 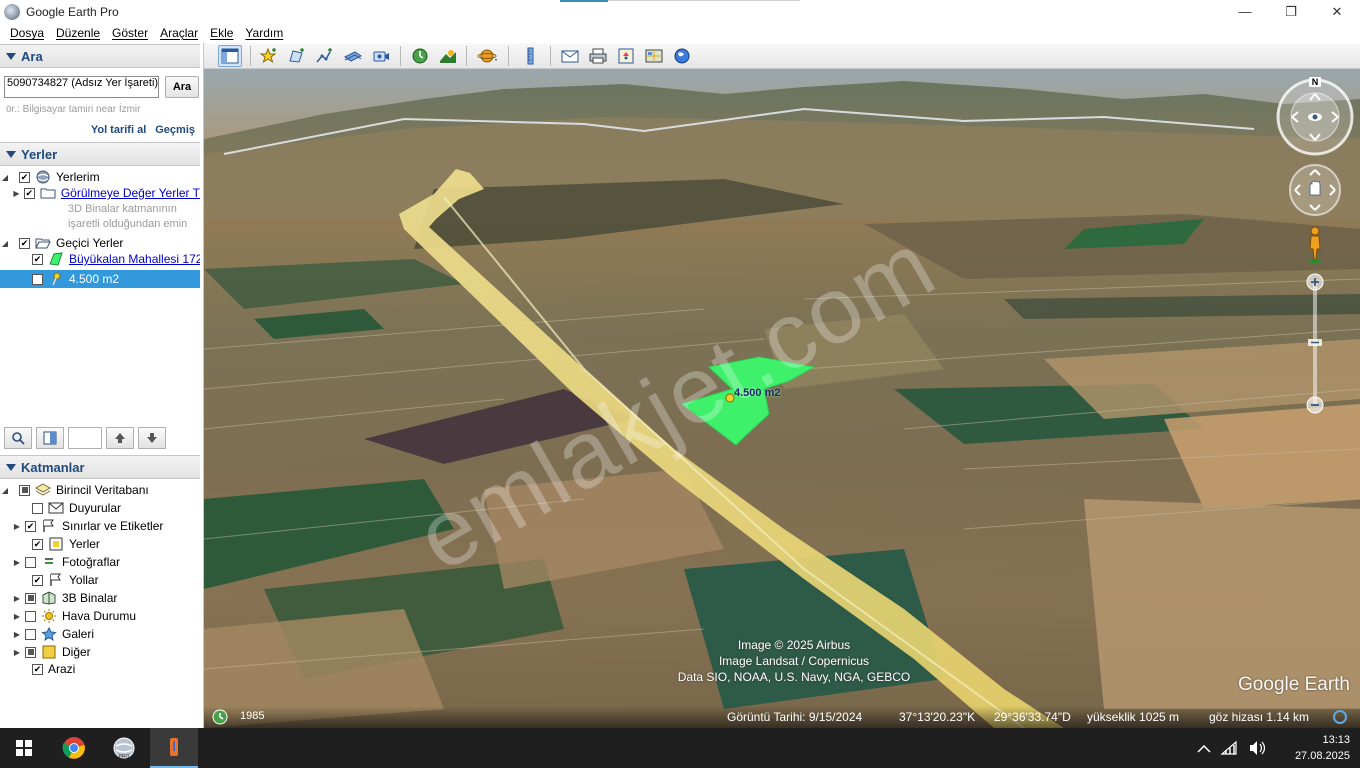 I want to click on menu-dosya: Dosya, so click(x=27, y=33).